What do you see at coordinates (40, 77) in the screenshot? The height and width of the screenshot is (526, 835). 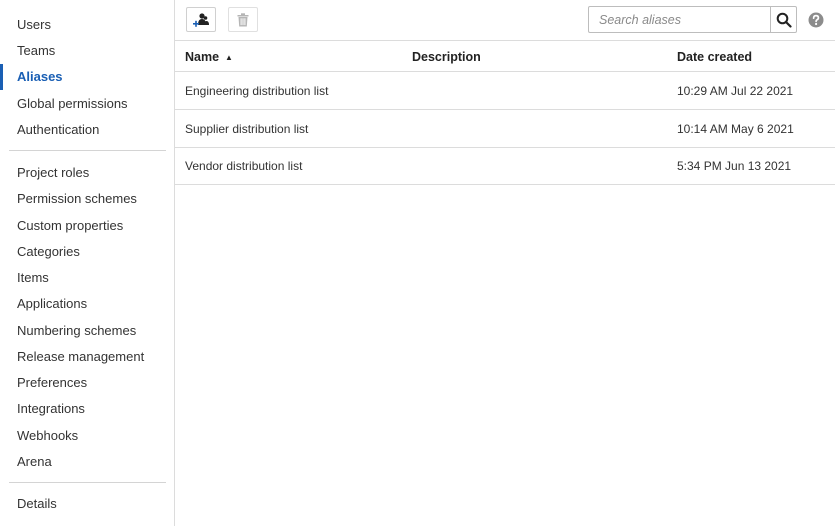 I see `sidebar-item-aliases: Aliases` at bounding box center [40, 77].